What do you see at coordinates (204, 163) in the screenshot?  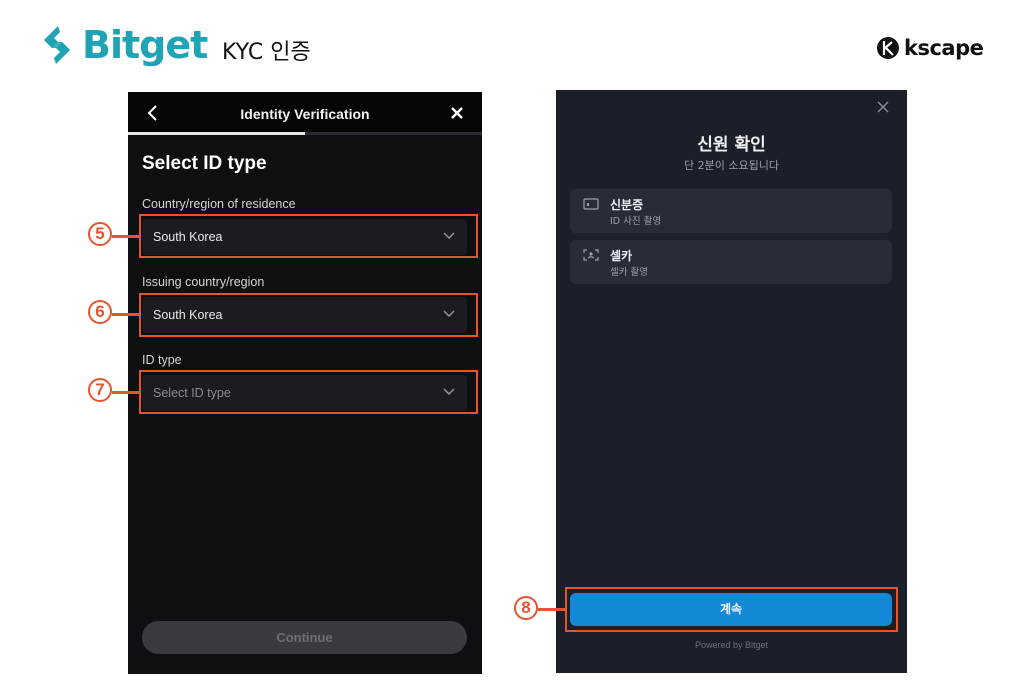 I see `section-title: Select ID type` at bounding box center [204, 163].